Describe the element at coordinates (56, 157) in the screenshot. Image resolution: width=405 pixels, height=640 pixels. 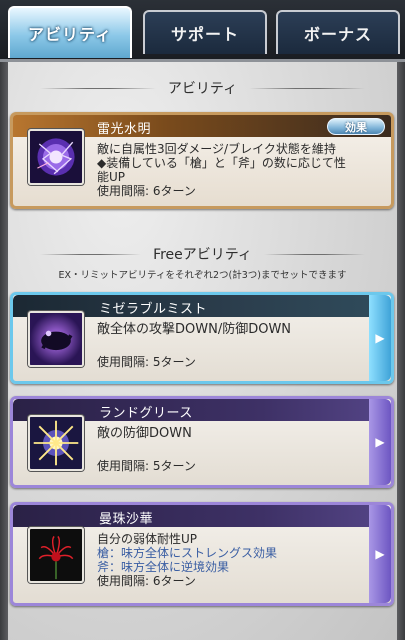
I see `lightning-orb-icon` at that location.